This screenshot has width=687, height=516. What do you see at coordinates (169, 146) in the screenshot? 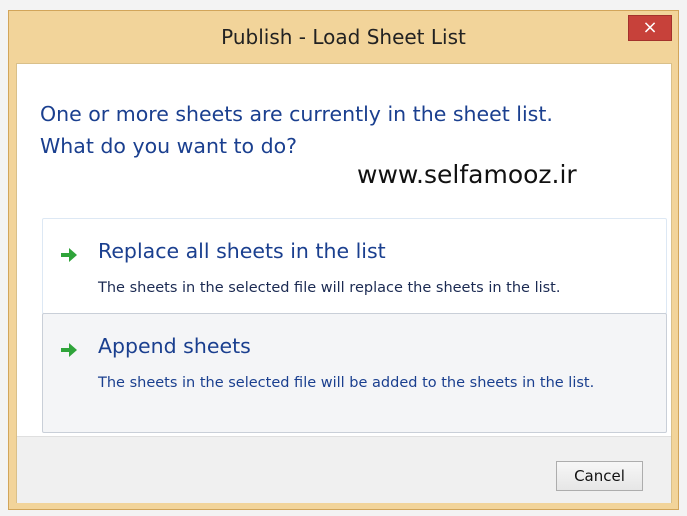
I see `instruction-line-2: What do you want to do?` at bounding box center [169, 146].